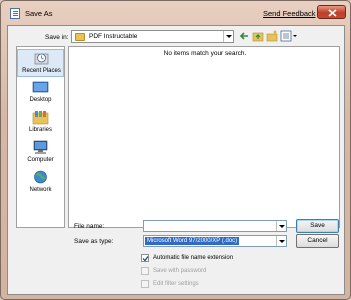  What do you see at coordinates (147, 226) in the screenshot?
I see `file-name-value` at bounding box center [147, 226].